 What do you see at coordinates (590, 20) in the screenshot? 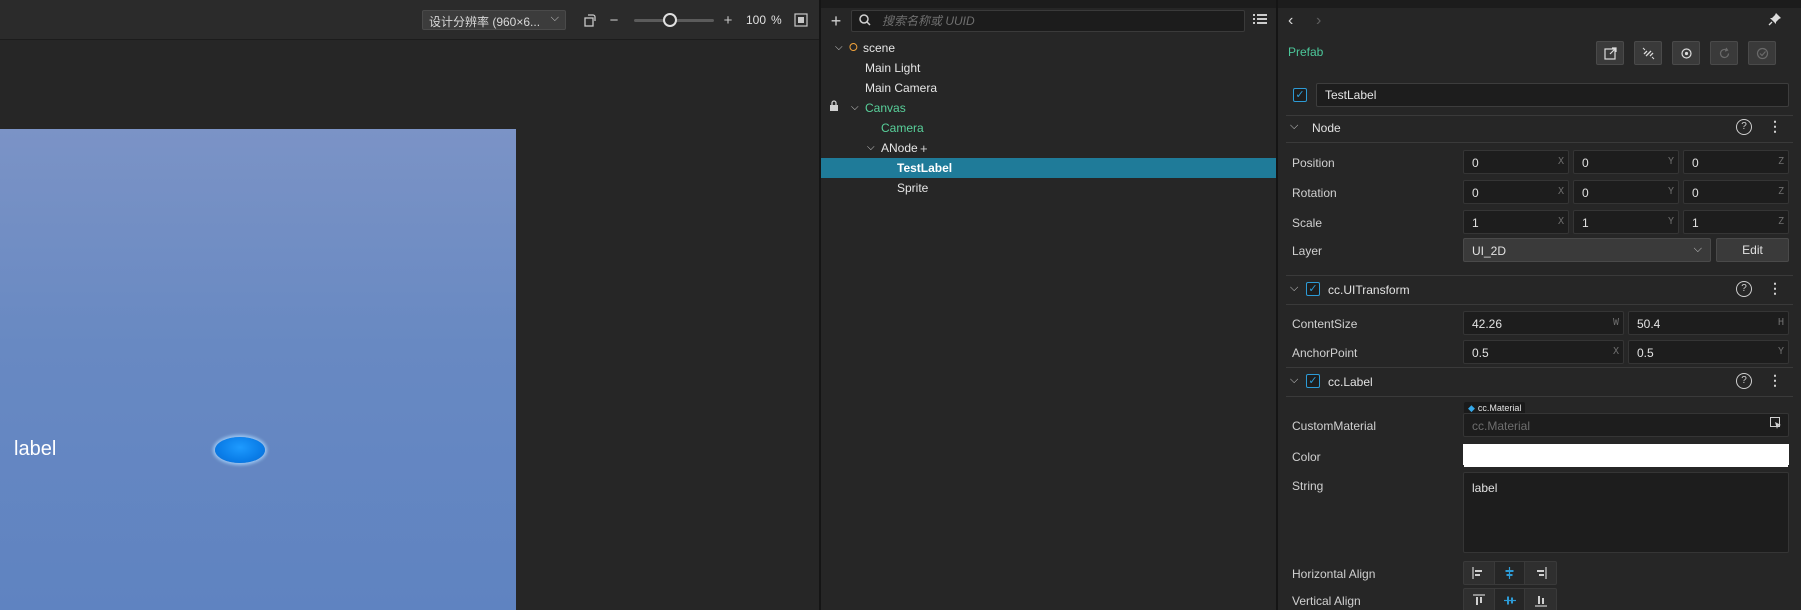
I see `rotate-screen-icon` at bounding box center [590, 20].